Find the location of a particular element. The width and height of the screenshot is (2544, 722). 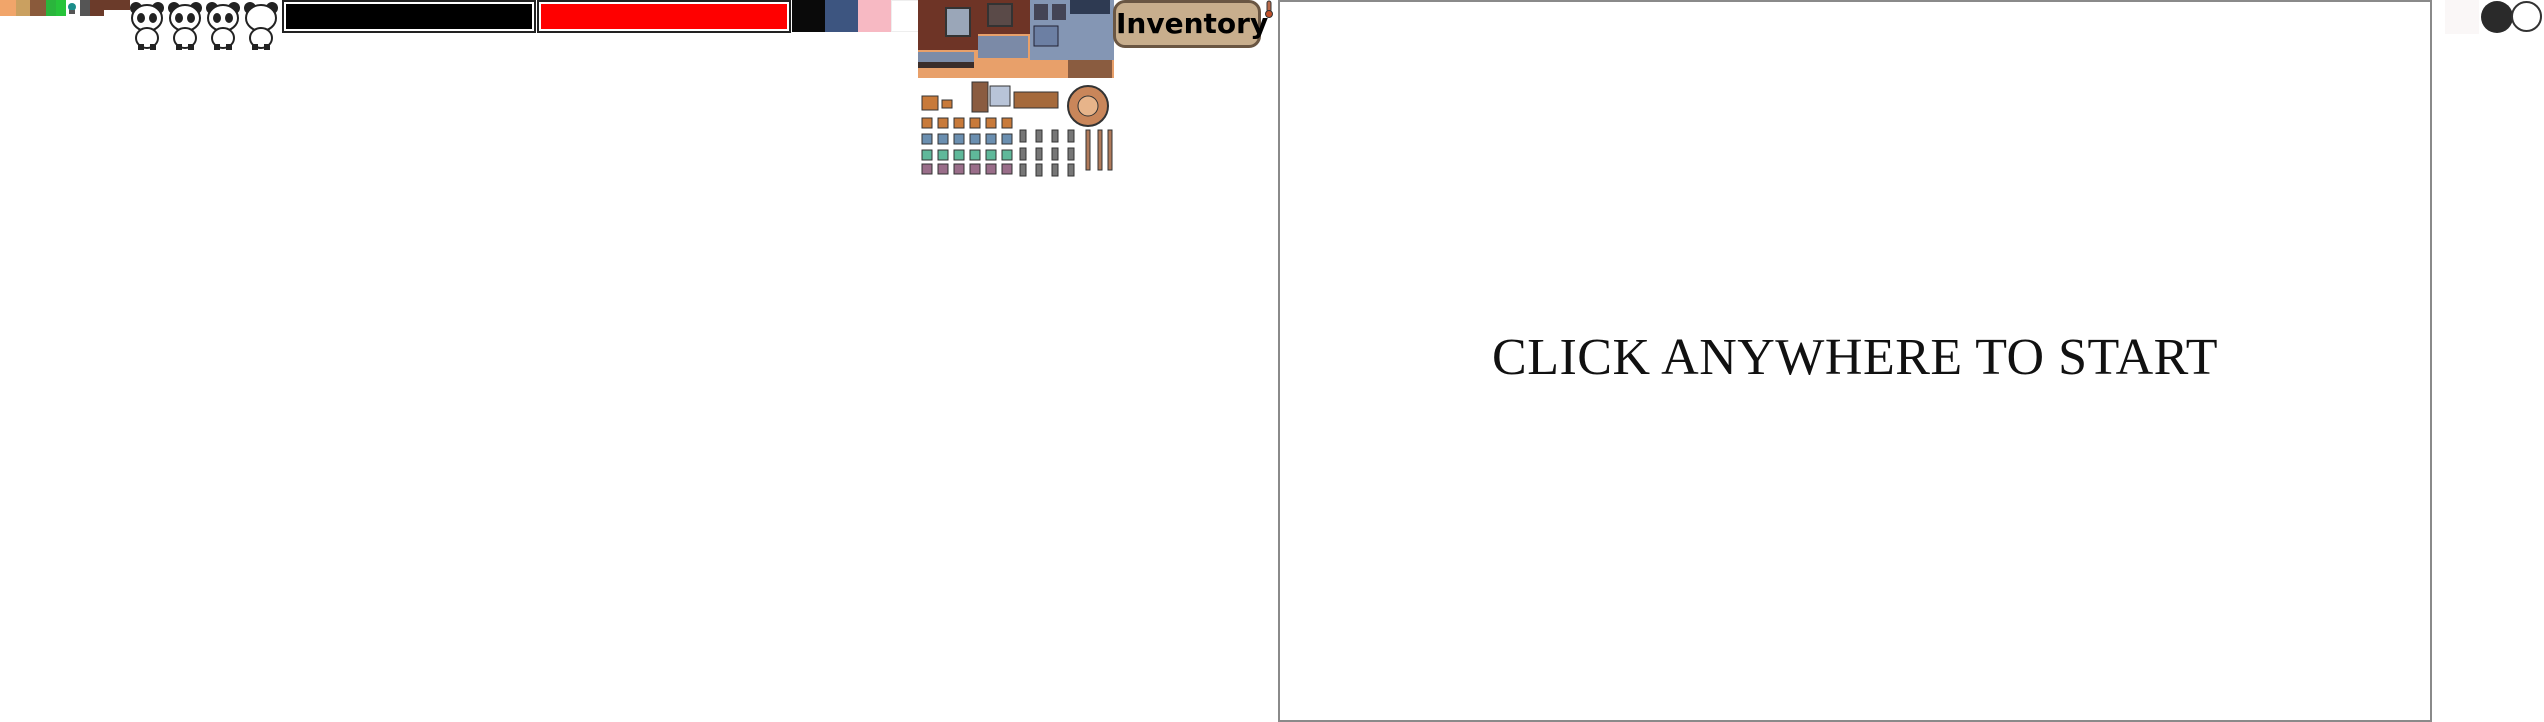

color-tile-blue is located at coordinates (841, 16).